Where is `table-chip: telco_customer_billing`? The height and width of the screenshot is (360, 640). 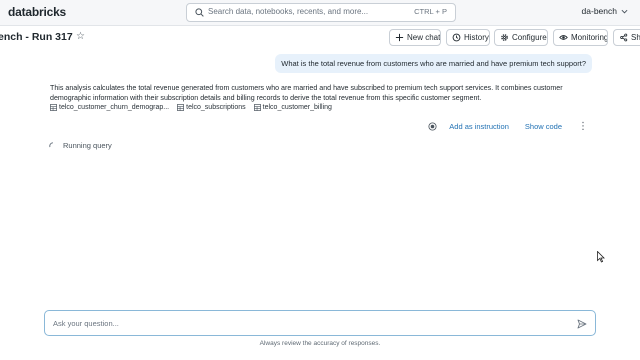
table-chip: telco_customer_billing is located at coordinates (292, 107).